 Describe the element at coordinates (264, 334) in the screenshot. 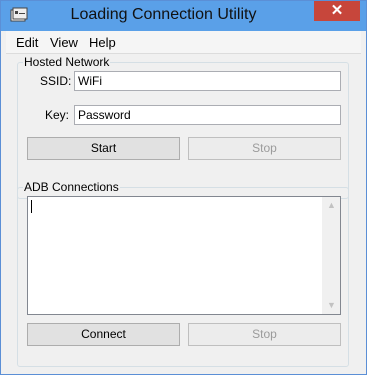

I see `stop-adb-button: Stop` at that location.